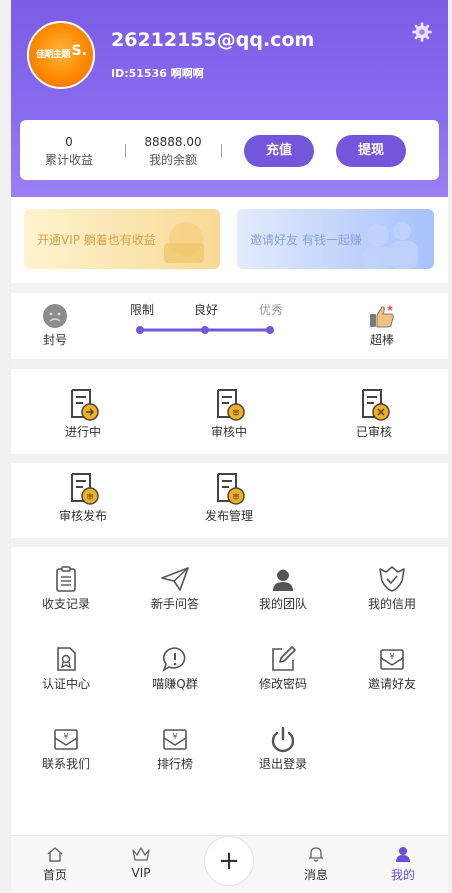  Describe the element at coordinates (391, 684) in the screenshot. I see `menu-item-label: 邀请好友` at that location.